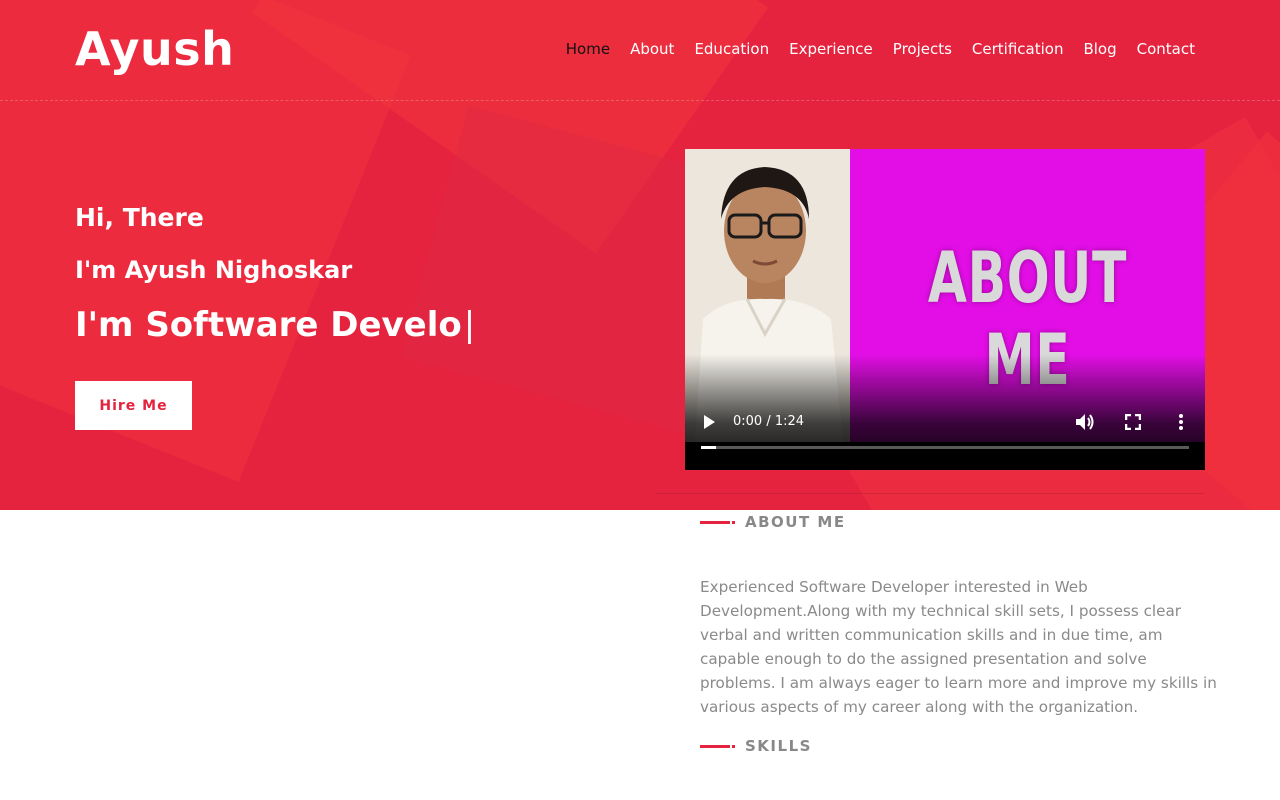 This screenshot has height=800, width=1280. What do you see at coordinates (709, 422) in the screenshot?
I see `play-icon` at bounding box center [709, 422].